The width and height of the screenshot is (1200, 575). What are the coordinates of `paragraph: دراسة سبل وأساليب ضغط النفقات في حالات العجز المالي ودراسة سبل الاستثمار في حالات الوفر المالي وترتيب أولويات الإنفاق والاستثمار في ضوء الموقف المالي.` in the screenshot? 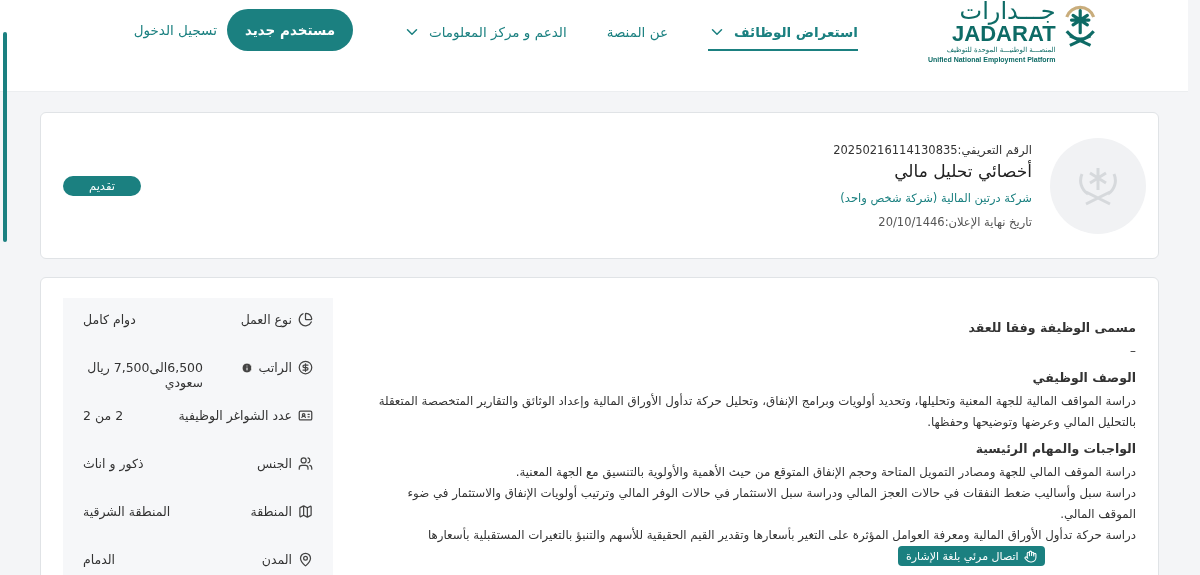 It's located at (771, 503).